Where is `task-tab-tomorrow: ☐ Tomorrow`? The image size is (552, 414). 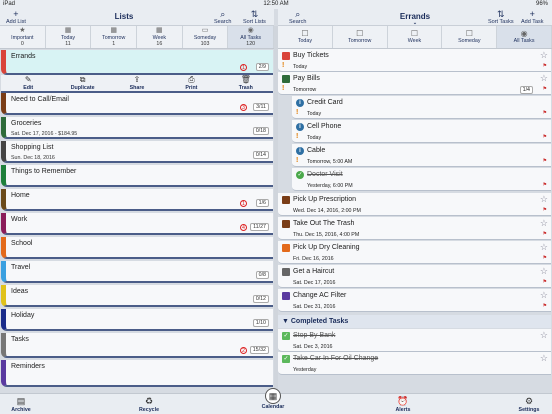 task-tab-tomorrow: ☐ Tomorrow is located at coordinates (360, 37).